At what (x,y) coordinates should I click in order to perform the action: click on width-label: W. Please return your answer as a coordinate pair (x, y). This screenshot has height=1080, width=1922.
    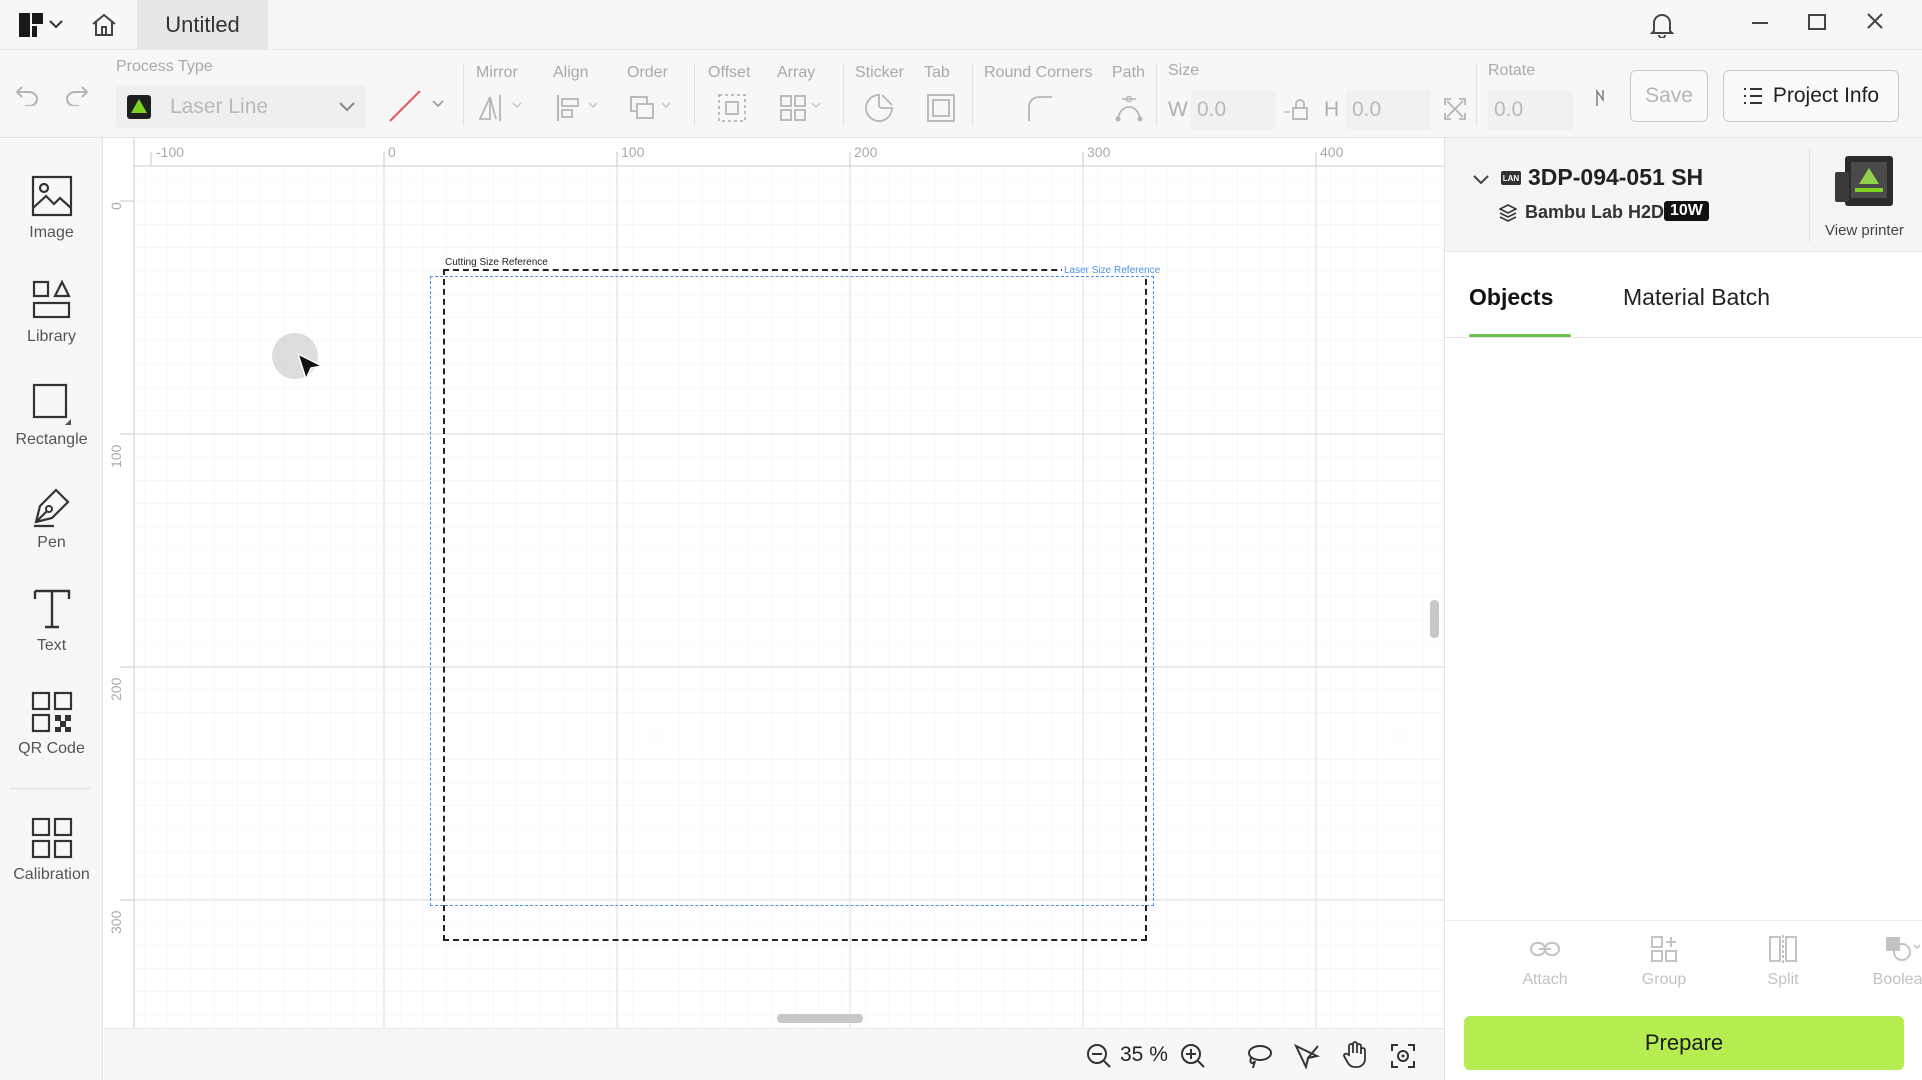
    Looking at the image, I should click on (1178, 109).